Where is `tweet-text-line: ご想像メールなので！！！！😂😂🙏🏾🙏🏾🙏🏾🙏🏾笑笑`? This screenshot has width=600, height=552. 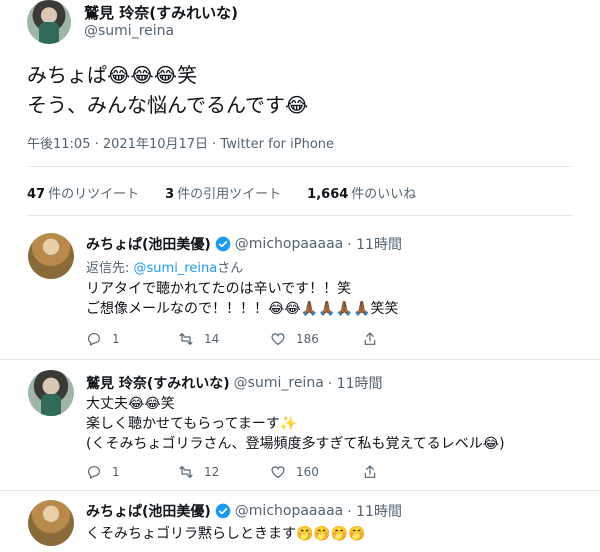
tweet-text-line: ご想像メールなので！！！！😂😂🙏🏾🙏🏾🙏🏾🙏🏾笑笑 is located at coordinates (242, 309).